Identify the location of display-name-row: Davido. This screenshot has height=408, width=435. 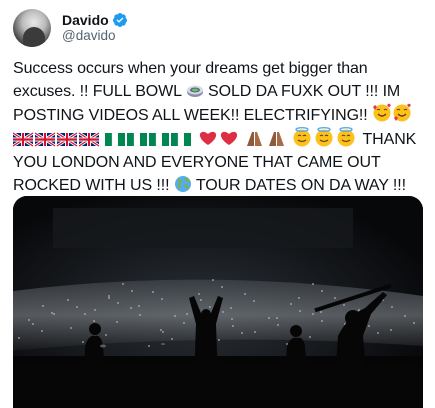
(95, 20).